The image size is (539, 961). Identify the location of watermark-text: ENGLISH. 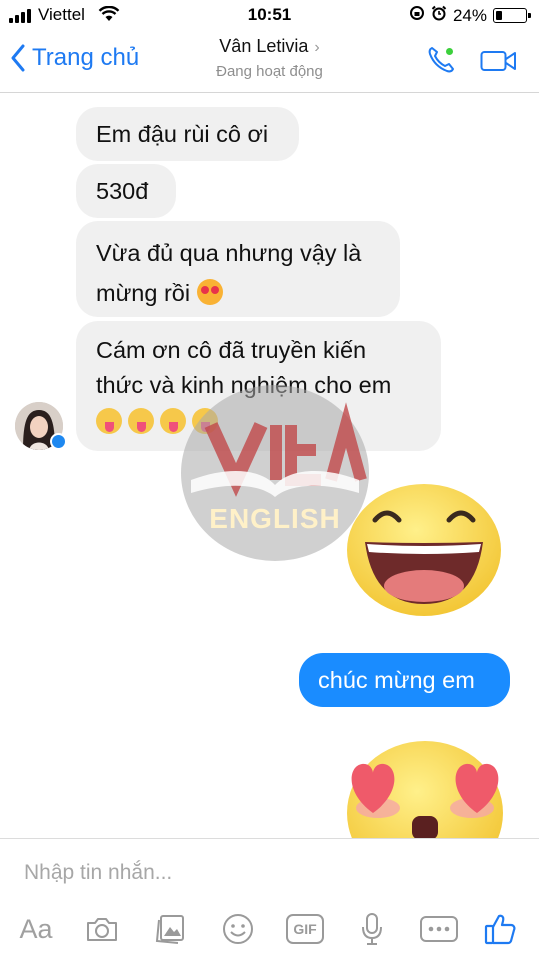
(275, 518).